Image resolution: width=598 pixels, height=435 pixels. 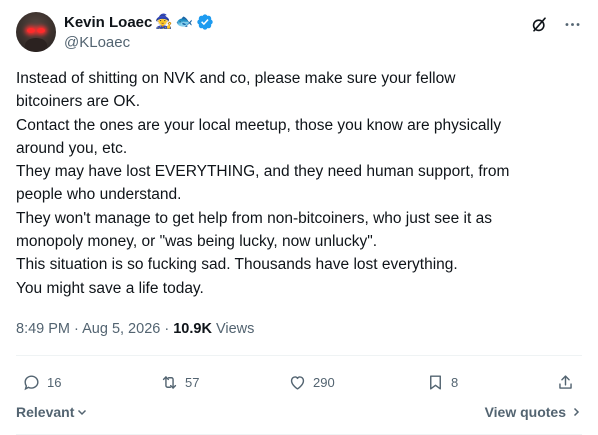 I want to click on like-count: 290, so click(x=324, y=382).